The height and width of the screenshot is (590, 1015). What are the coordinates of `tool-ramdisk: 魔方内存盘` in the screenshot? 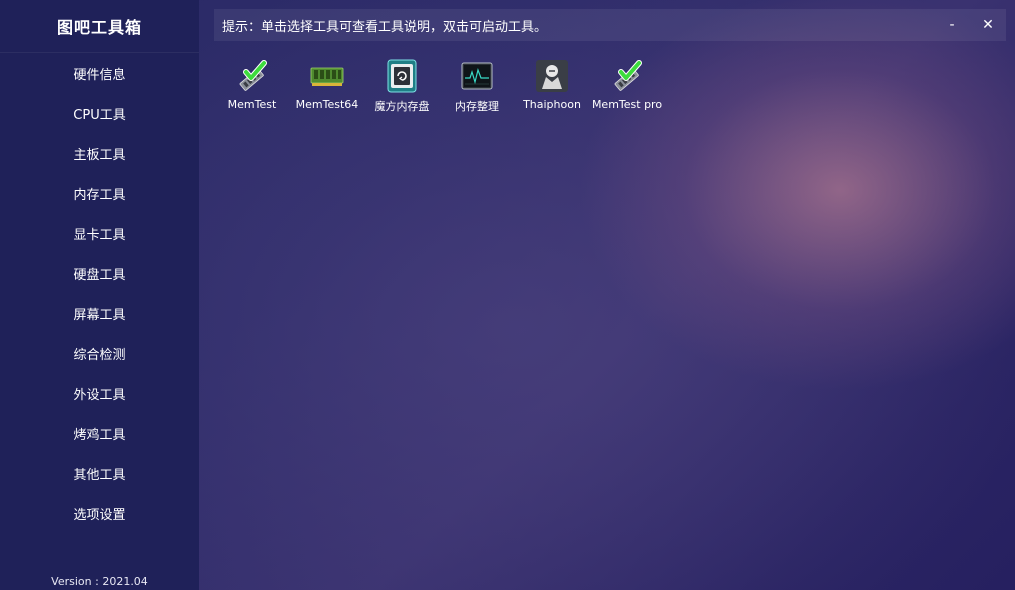 It's located at (402, 88).